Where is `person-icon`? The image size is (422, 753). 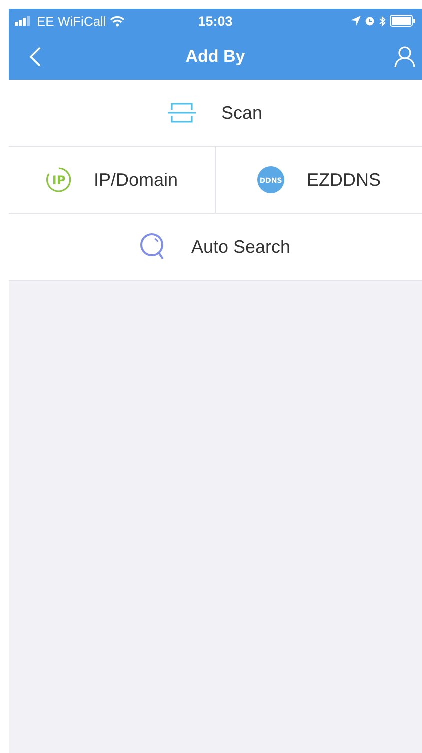
person-icon is located at coordinates (405, 57).